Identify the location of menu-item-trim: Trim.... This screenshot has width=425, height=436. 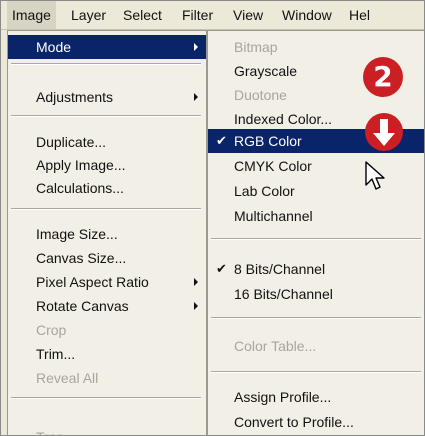
(107, 354).